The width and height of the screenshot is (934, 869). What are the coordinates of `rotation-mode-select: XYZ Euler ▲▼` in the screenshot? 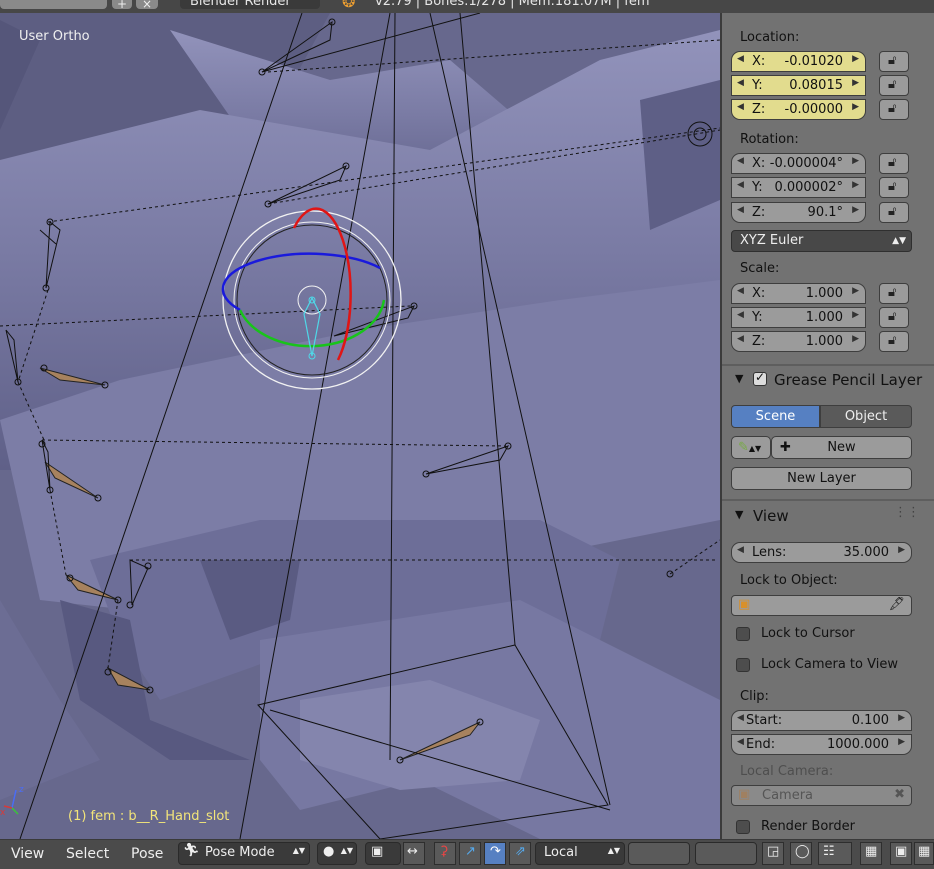 It's located at (821, 241).